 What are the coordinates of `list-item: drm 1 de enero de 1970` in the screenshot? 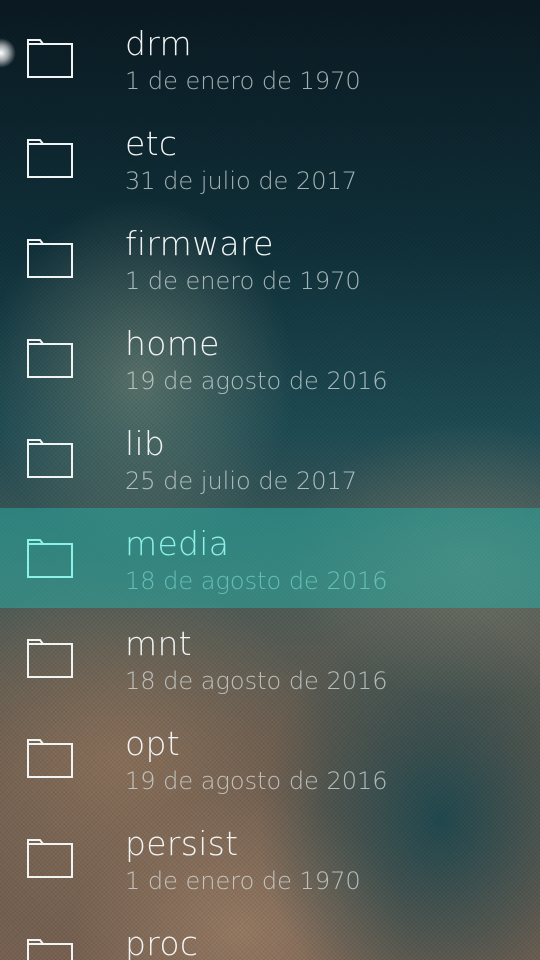 It's located at (270, 58).